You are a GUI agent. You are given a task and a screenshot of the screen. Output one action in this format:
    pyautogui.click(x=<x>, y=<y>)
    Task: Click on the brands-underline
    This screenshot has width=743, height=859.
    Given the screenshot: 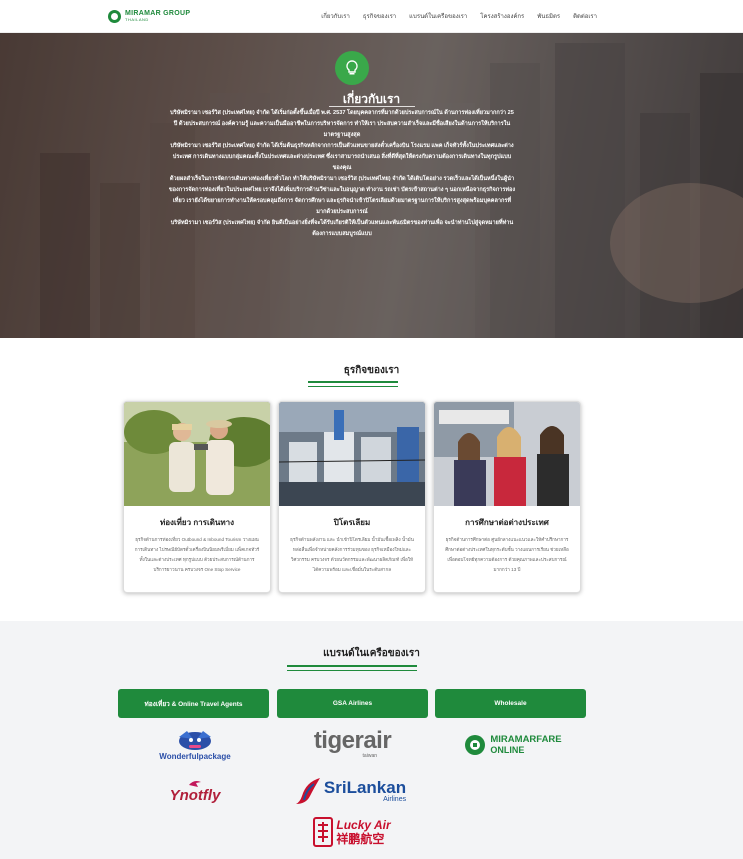 What is the action you would take?
    pyautogui.click(x=352, y=666)
    